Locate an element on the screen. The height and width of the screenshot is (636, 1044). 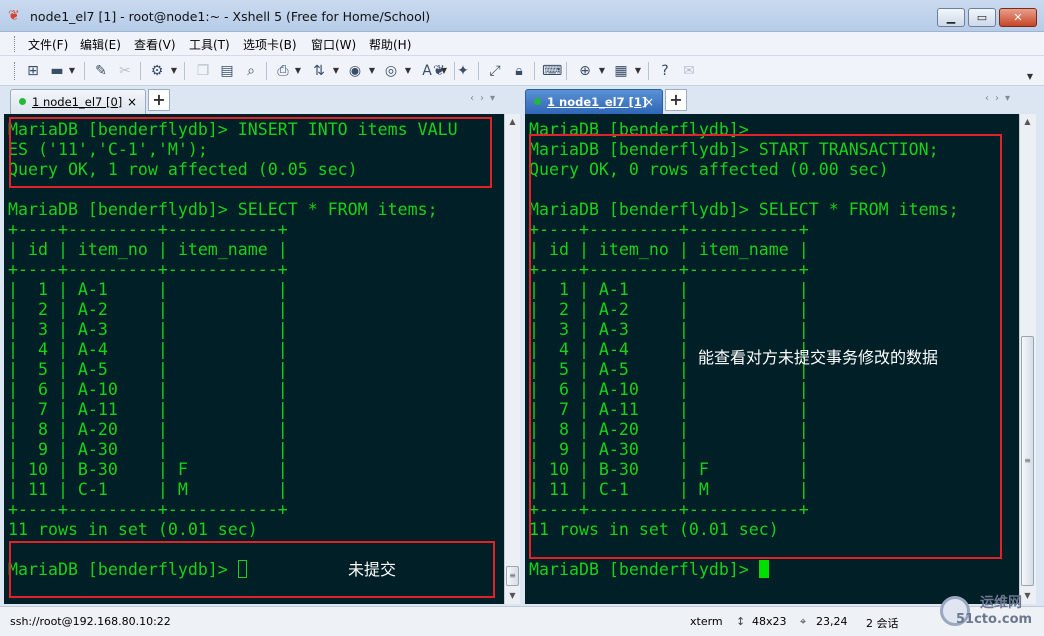
tab-label: 1 node1_el7 [0] is located at coordinates (77, 102).